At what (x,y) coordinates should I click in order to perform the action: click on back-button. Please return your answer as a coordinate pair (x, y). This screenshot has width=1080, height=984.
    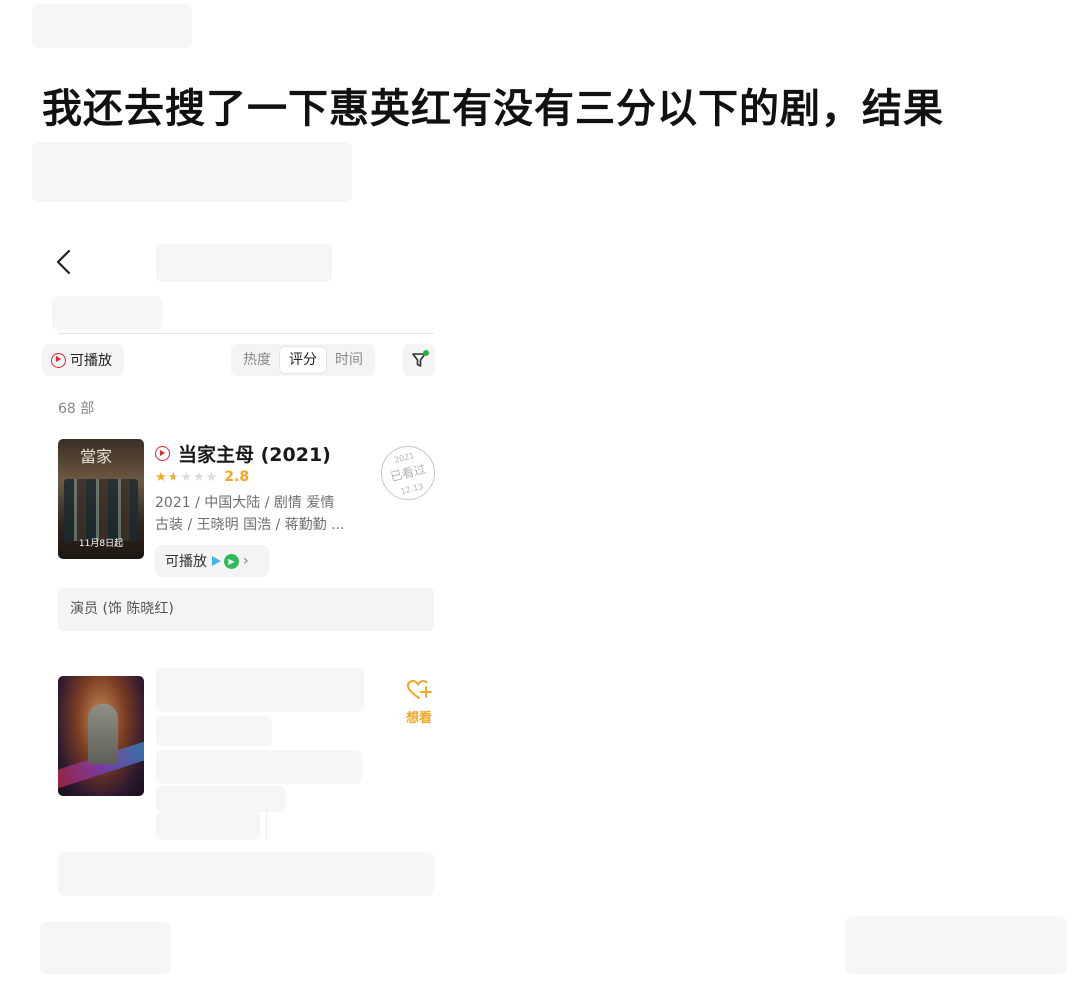
    Looking at the image, I should click on (64, 262).